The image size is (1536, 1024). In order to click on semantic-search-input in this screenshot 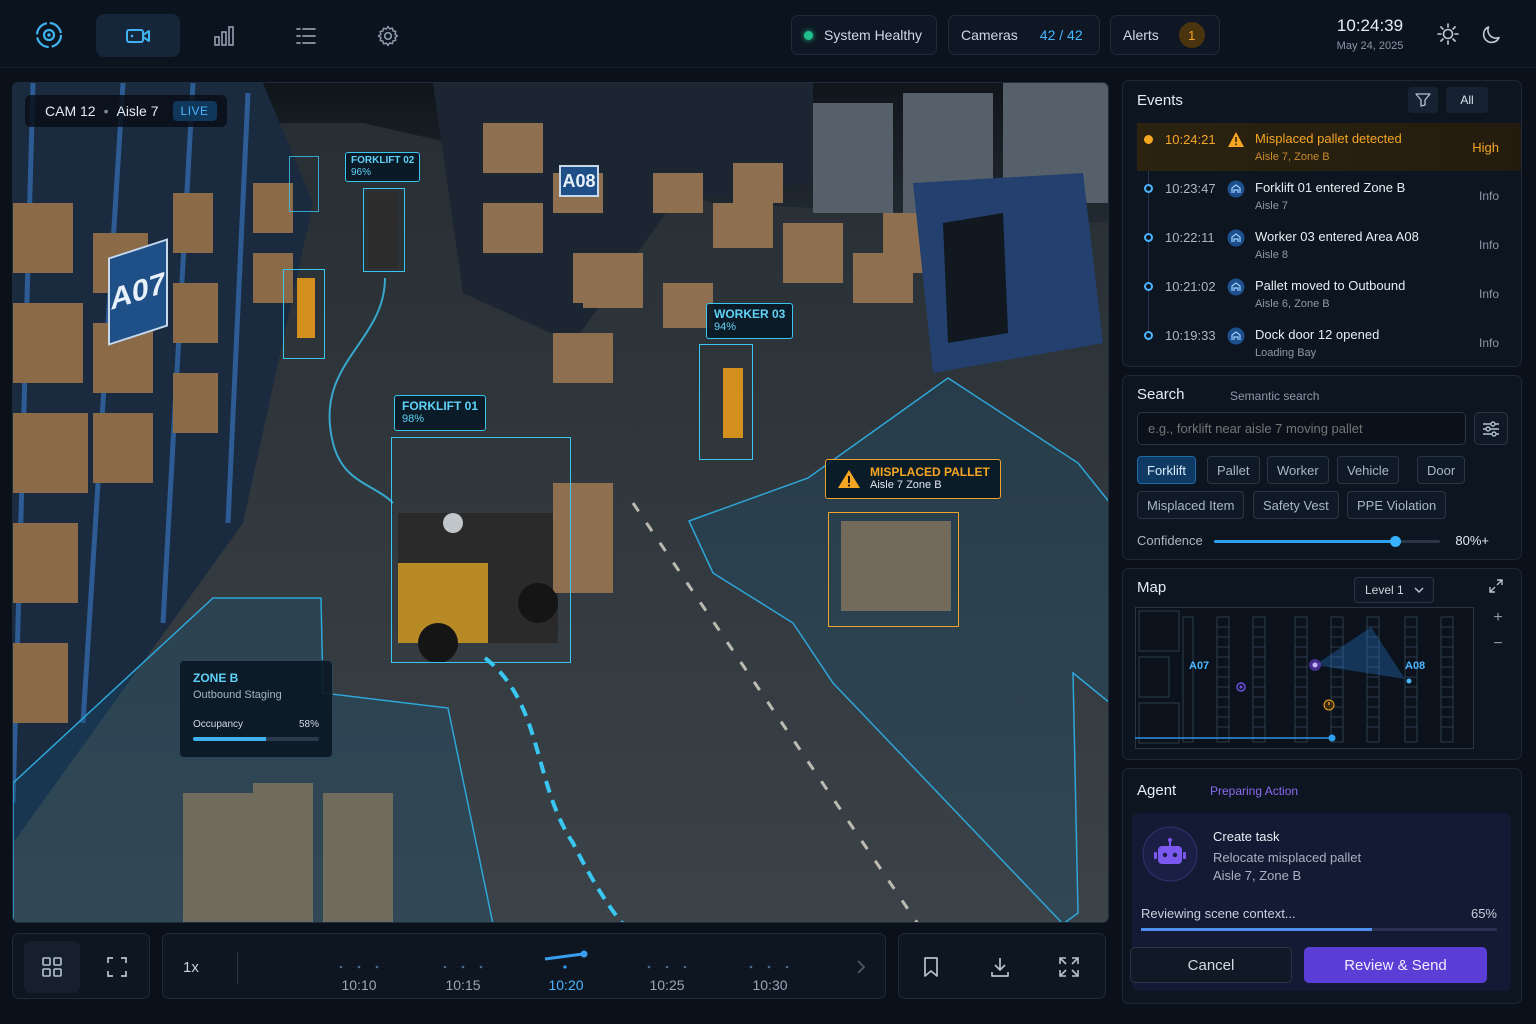, I will do `click(1301, 428)`.